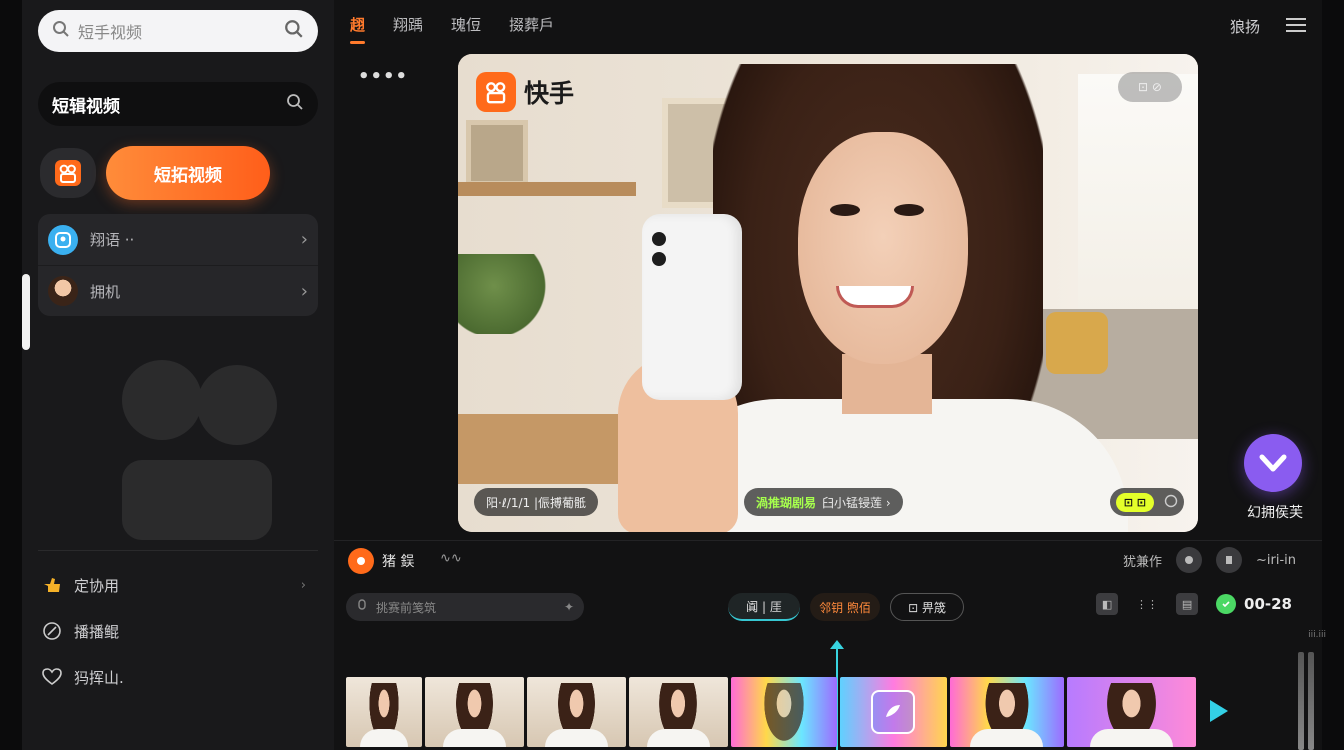 This screenshot has height=750, width=1344. What do you see at coordinates (1146, 502) in the screenshot?
I see `caption-chip-right: ⊡ ⊡` at bounding box center [1146, 502].